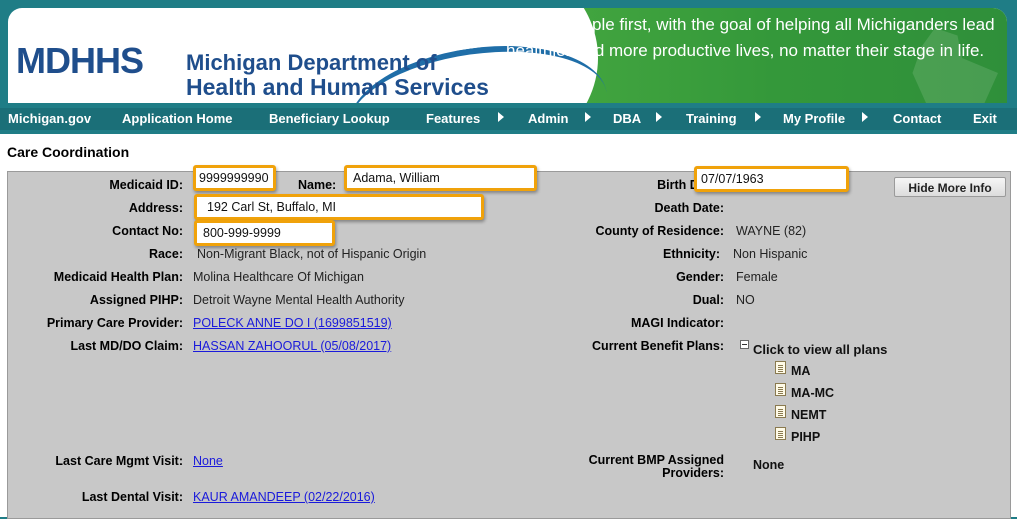  I want to click on nav-training: Training, so click(711, 118).